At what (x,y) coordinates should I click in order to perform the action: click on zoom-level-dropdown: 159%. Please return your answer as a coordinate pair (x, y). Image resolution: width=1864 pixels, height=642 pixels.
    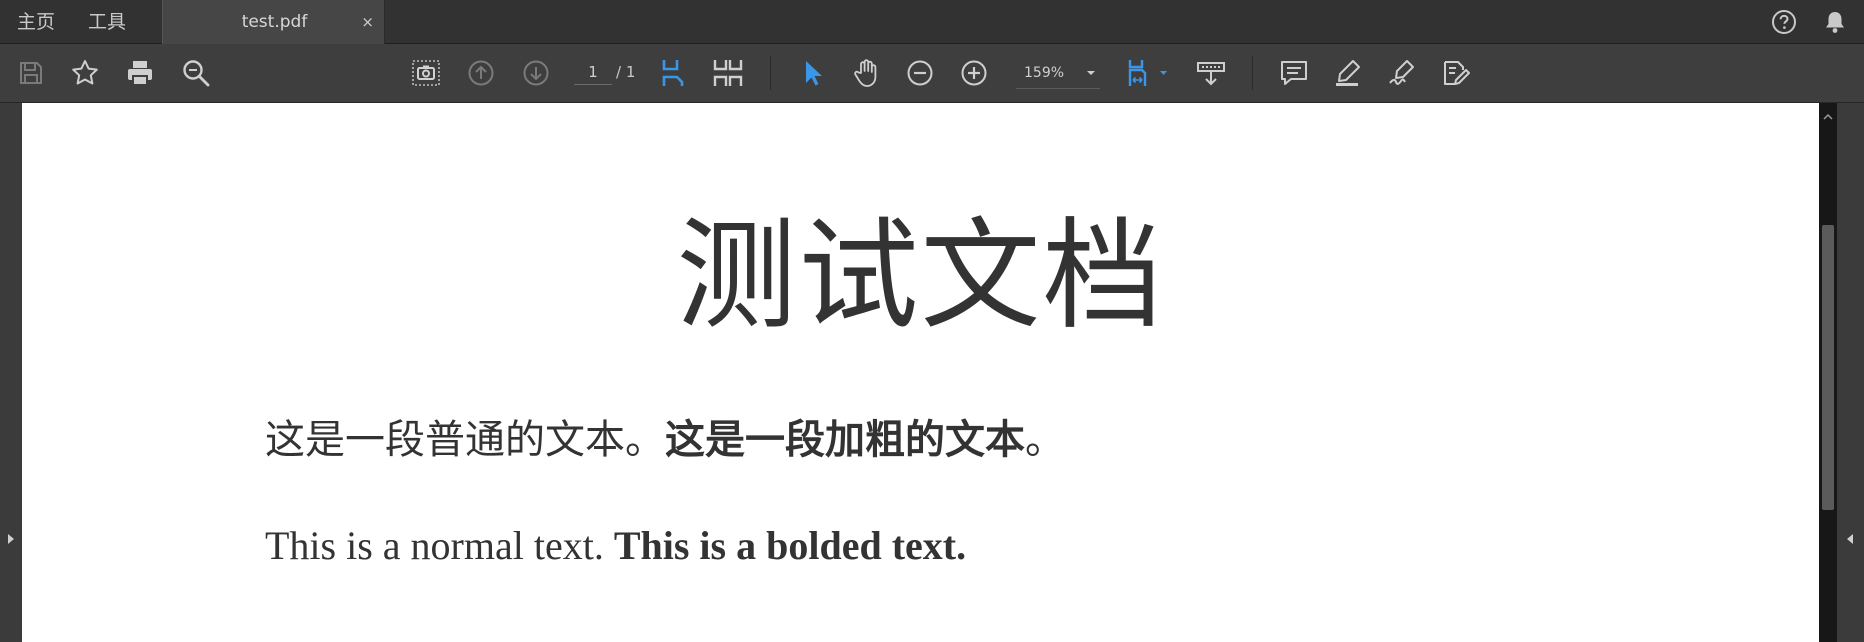
    Looking at the image, I should click on (1058, 73).